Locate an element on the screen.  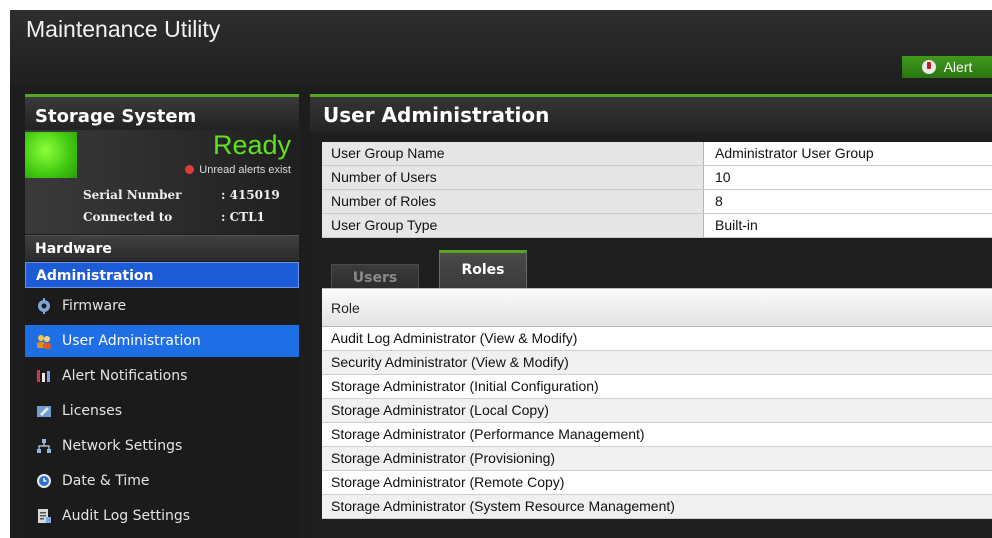
alert-notifications-icon is located at coordinates (43, 376).